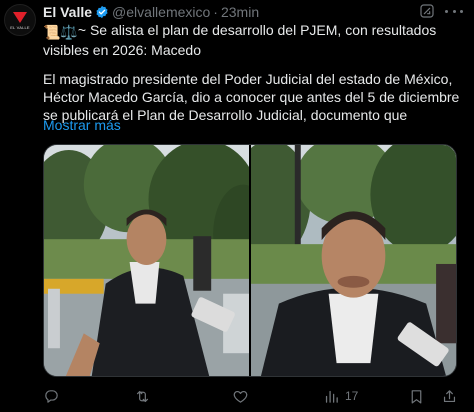 The height and width of the screenshot is (412, 474). What do you see at coordinates (20, 27) in the screenshot?
I see `avatar-logo-text: EL VALLE` at bounding box center [20, 27].